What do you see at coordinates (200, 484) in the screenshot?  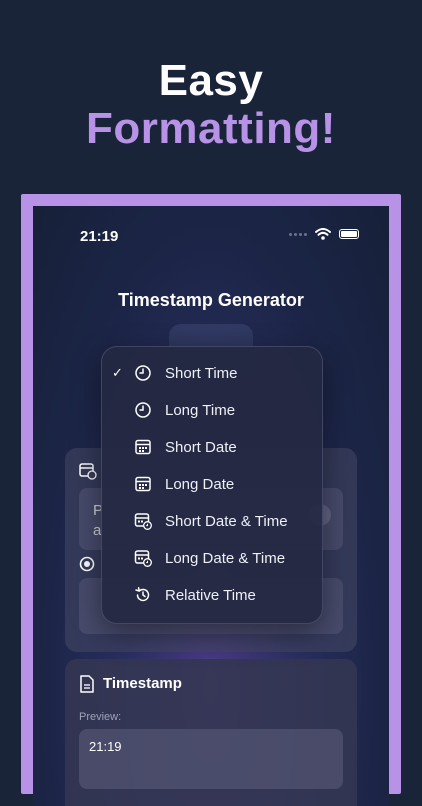 I see `menu-item-label: Long Date` at bounding box center [200, 484].